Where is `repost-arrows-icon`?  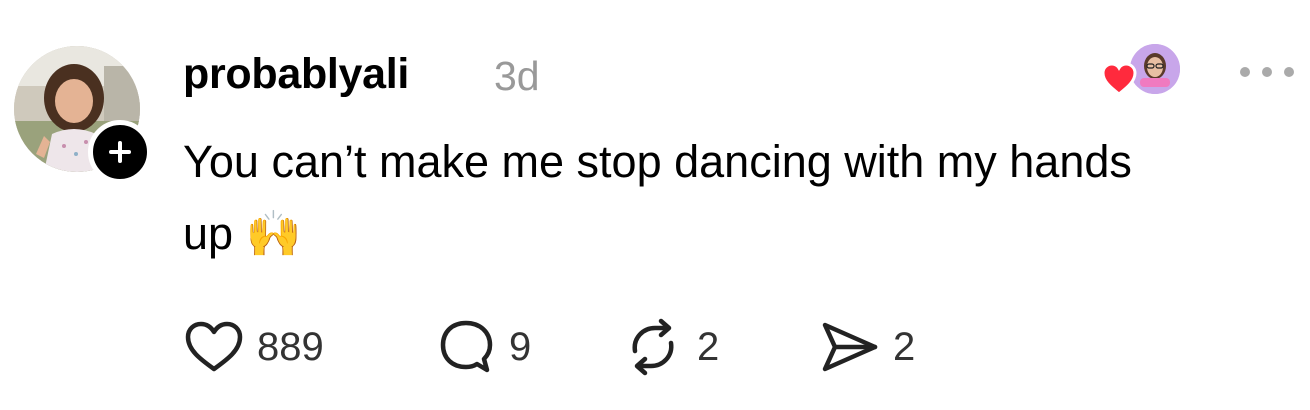 repost-arrows-icon is located at coordinates (653, 347).